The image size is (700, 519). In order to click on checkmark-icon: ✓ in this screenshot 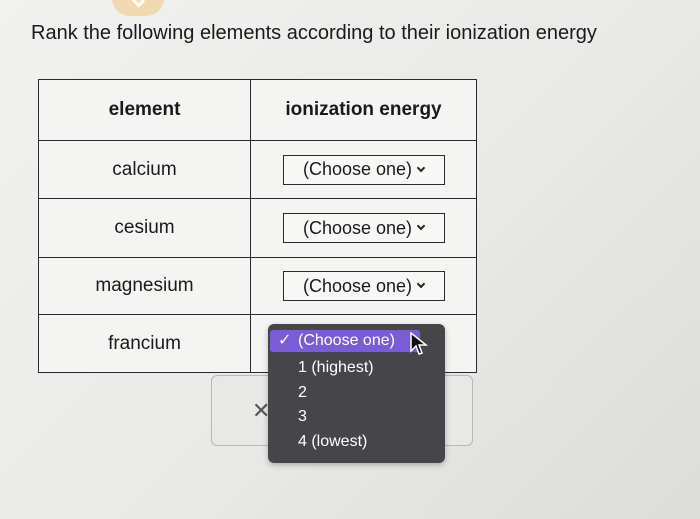, I will do `click(285, 340)`.